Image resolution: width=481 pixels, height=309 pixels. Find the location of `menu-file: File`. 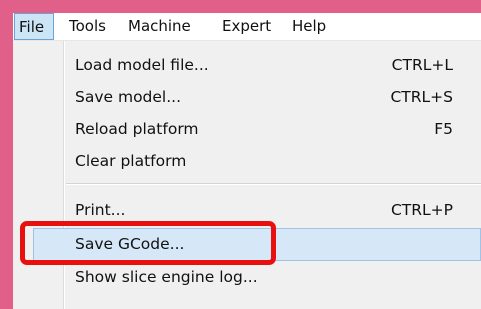

menu-file: File is located at coordinates (34, 26).